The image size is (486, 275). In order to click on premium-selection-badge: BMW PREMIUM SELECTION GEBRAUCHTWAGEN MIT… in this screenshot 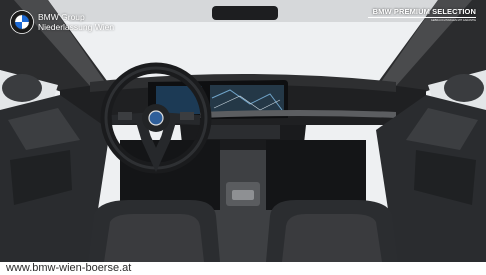, I will do `click(422, 16)`.